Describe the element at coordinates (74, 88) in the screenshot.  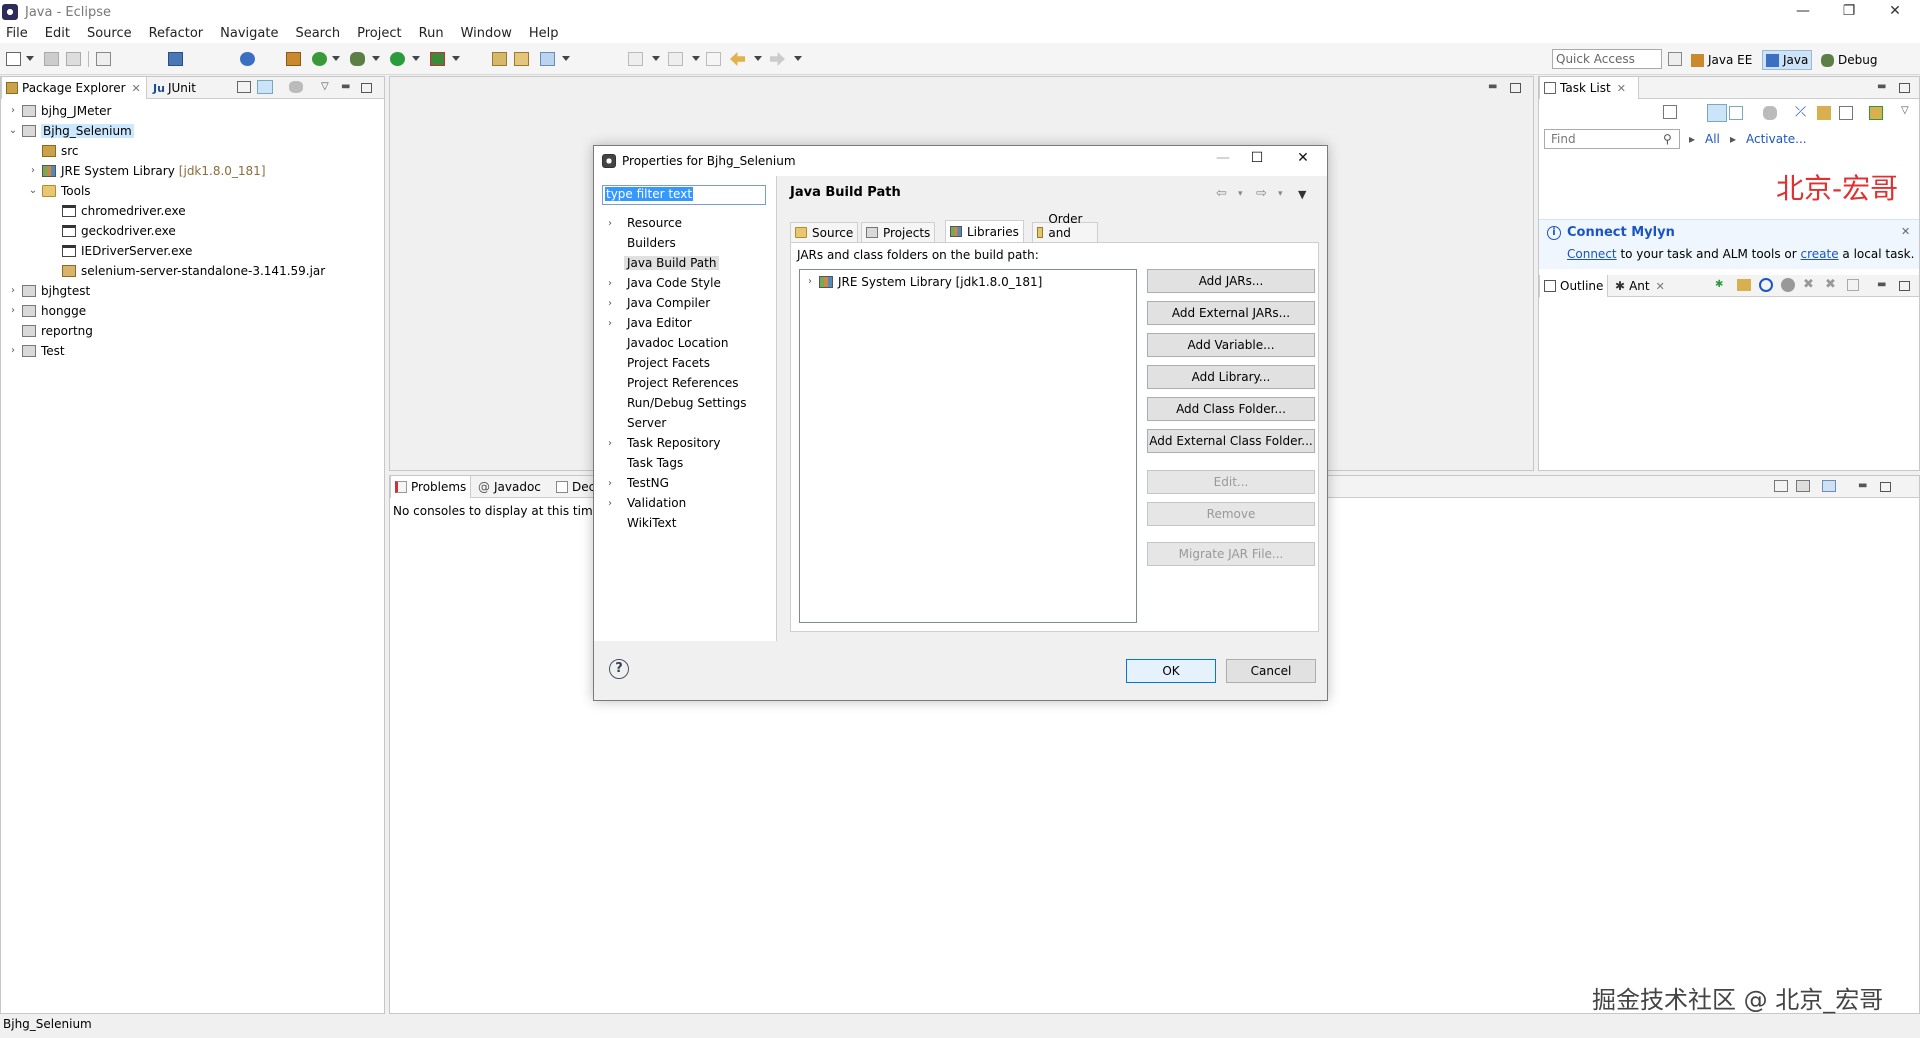
I see `tab-package-explorer: Package Explorer ✕` at that location.